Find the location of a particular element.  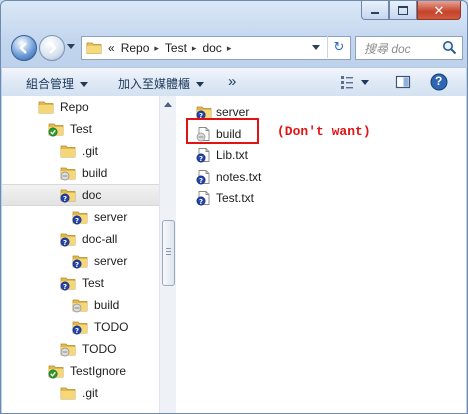

tree-item: TestIgnore is located at coordinates (80, 371).